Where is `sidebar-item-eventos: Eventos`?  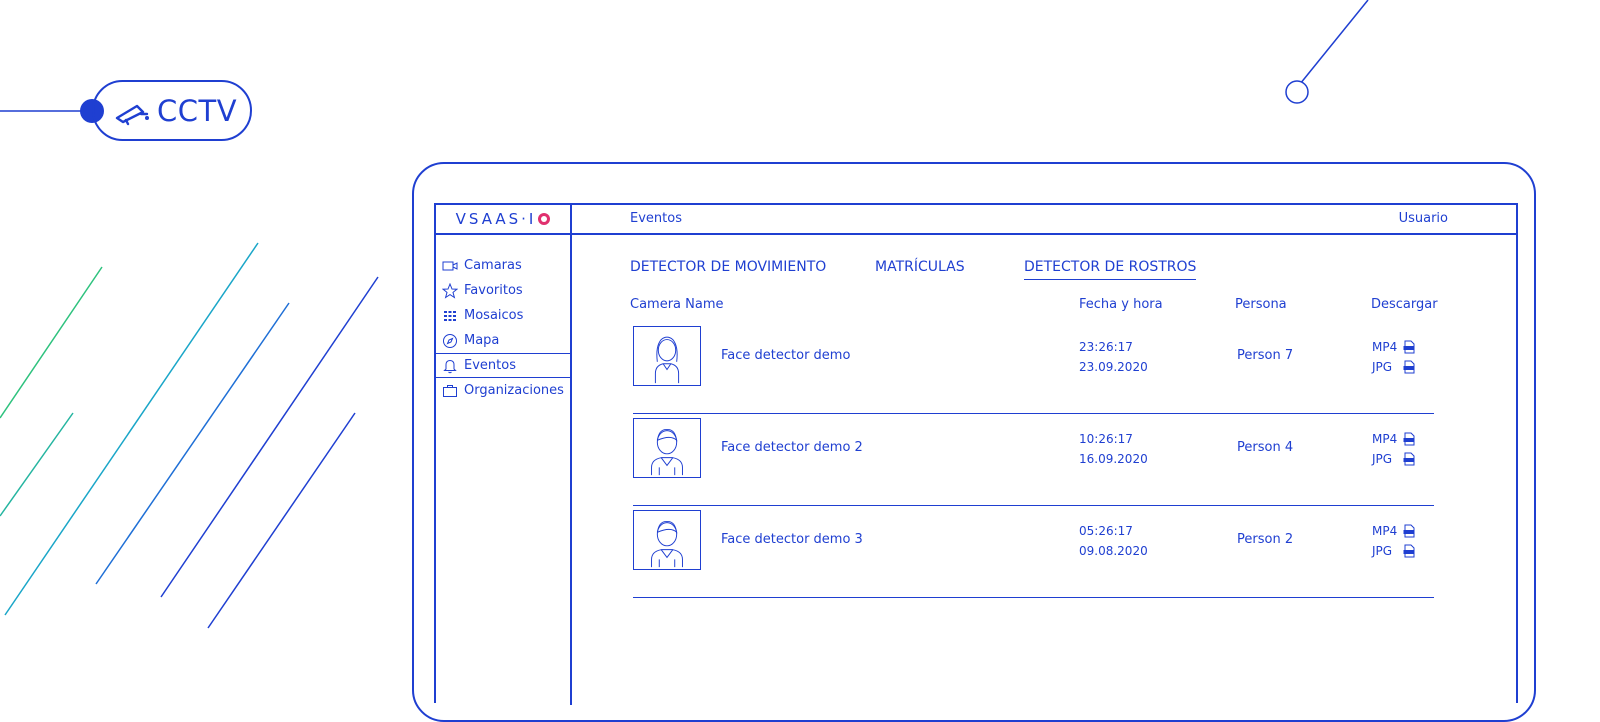 sidebar-item-eventos: Eventos is located at coordinates (503, 365).